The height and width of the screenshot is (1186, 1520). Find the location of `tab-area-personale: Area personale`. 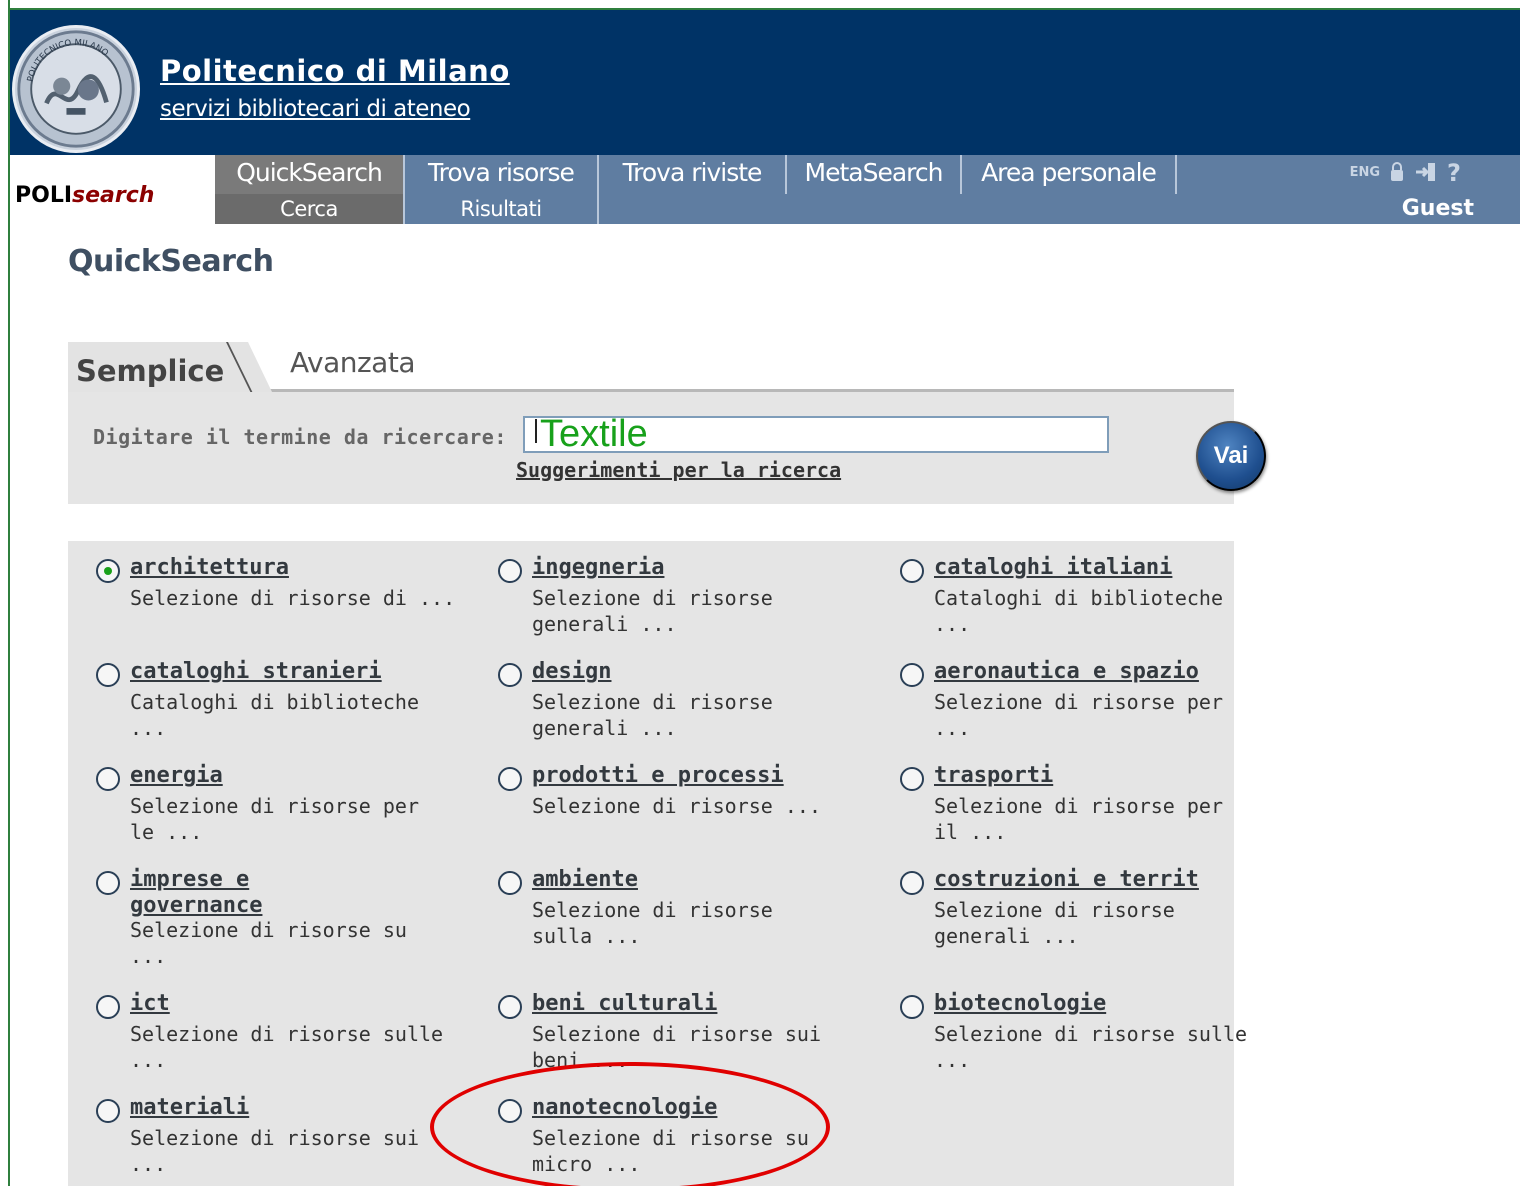

tab-area-personale: Area personale is located at coordinates (1069, 174).